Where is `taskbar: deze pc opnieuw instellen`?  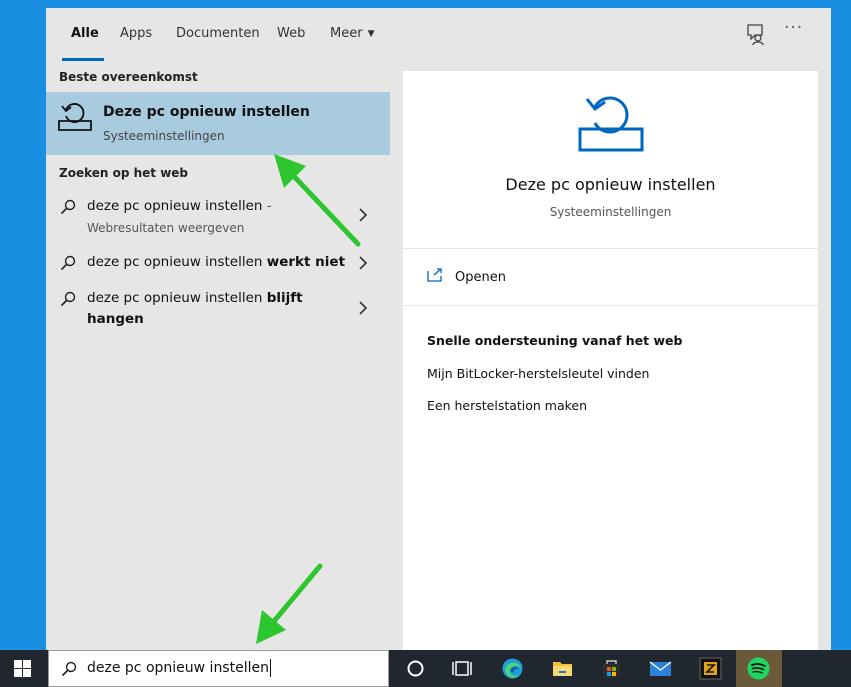
taskbar: deze pc opnieuw instellen is located at coordinates (425, 668).